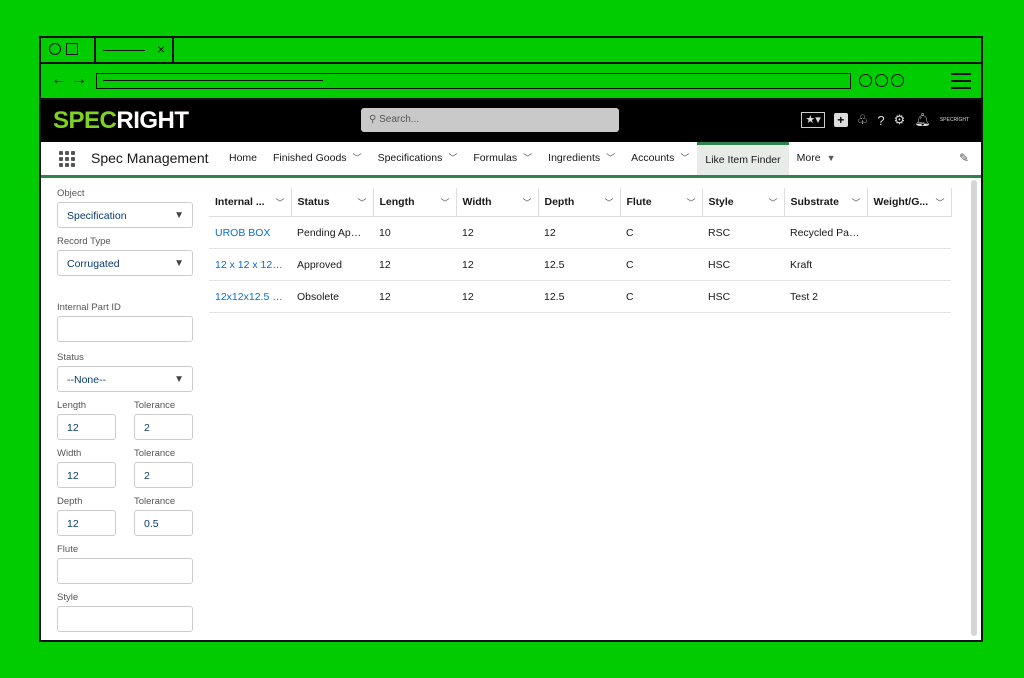  I want to click on global-actions-plus-icon: +, so click(840, 120).